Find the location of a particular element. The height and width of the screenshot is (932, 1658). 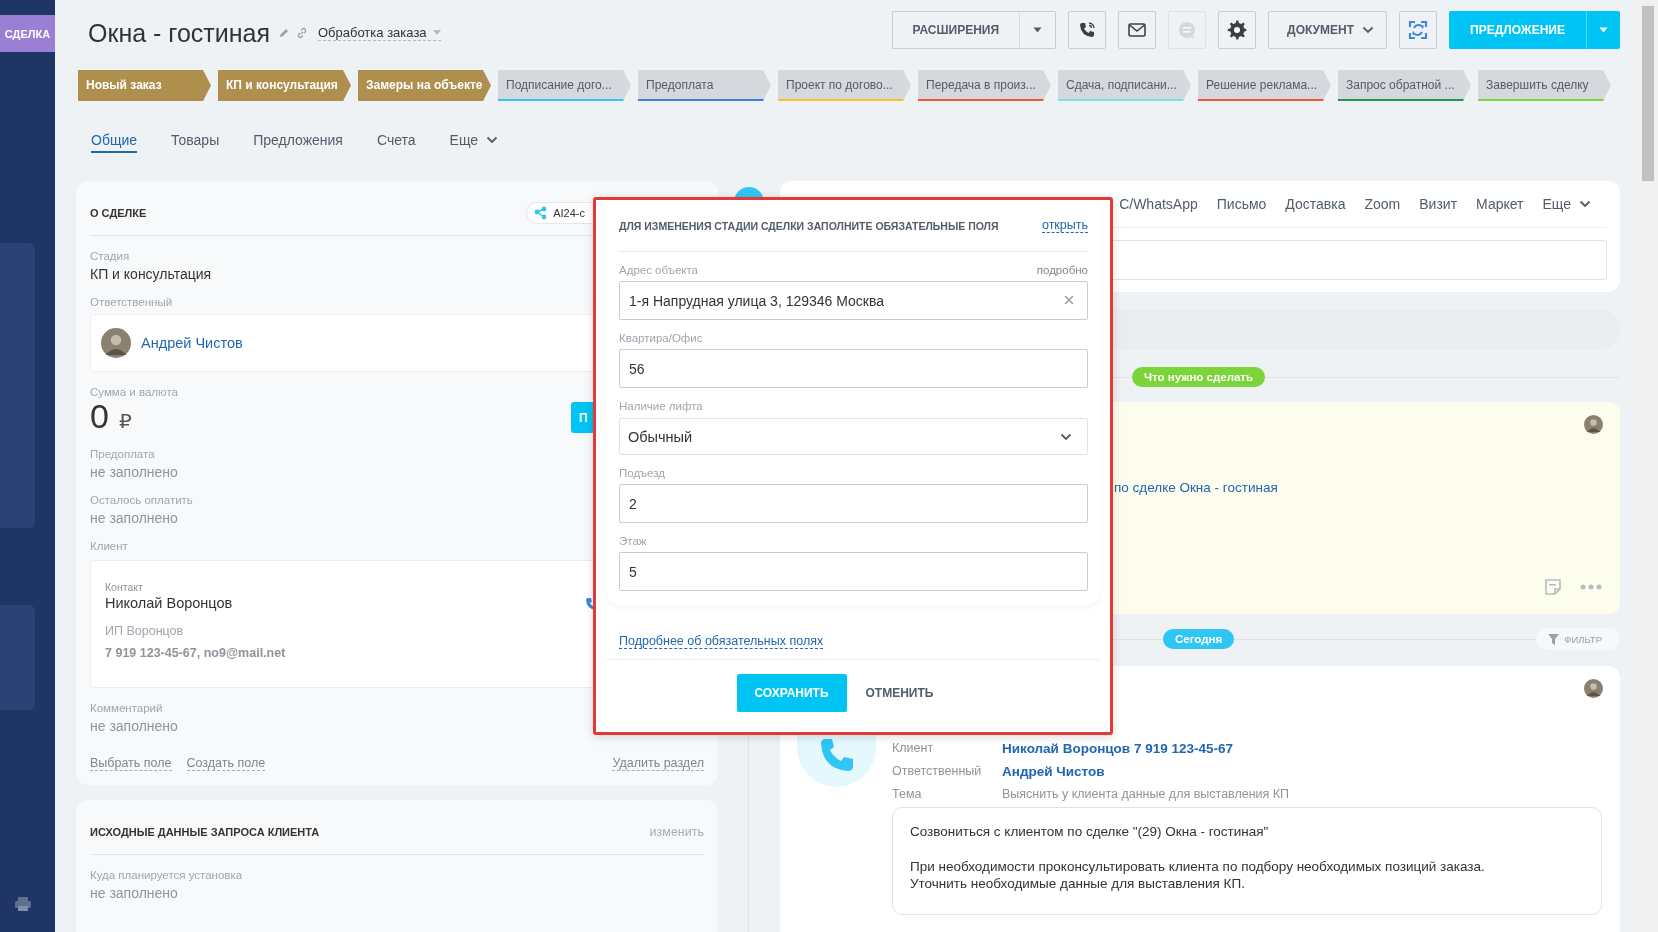

section-title: ИСХОДНЫЕ ДАННЫЕ ЗАПРОСА КЛИЕНТА is located at coordinates (205, 832).